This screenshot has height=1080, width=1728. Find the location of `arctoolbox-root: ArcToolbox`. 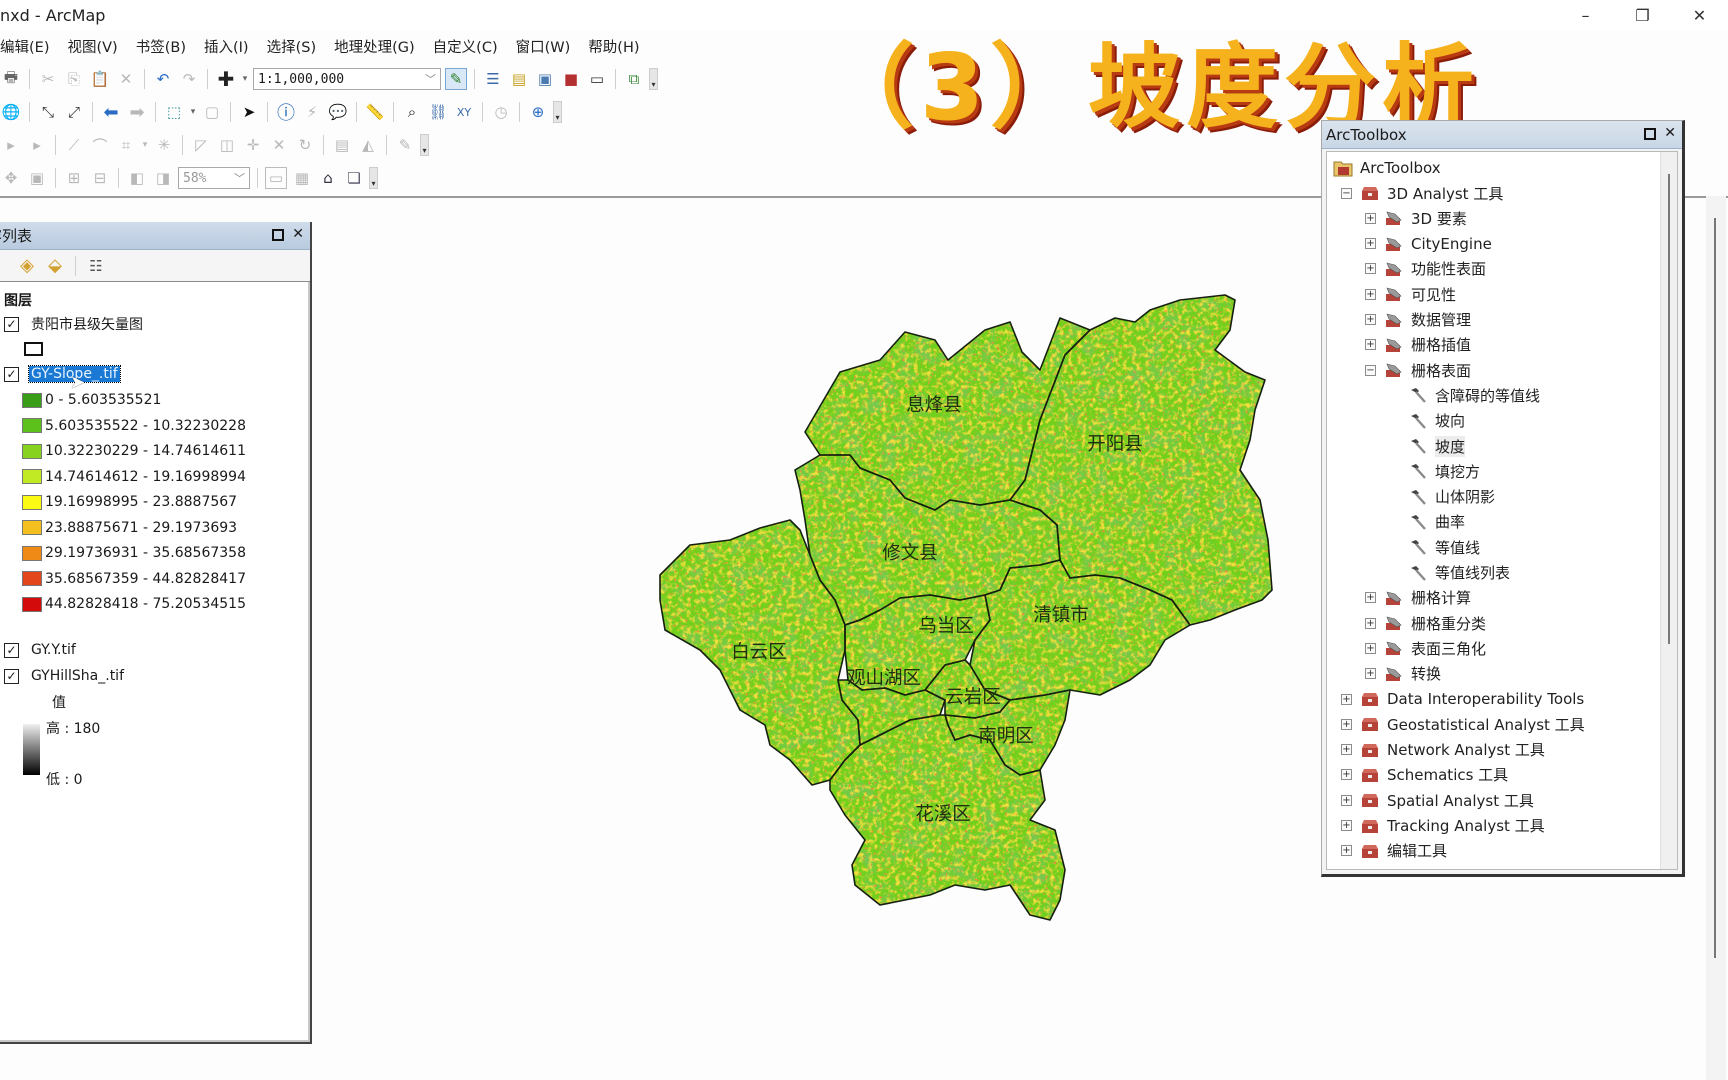

arctoolbox-root: ArcToolbox is located at coordinates (1387, 168).